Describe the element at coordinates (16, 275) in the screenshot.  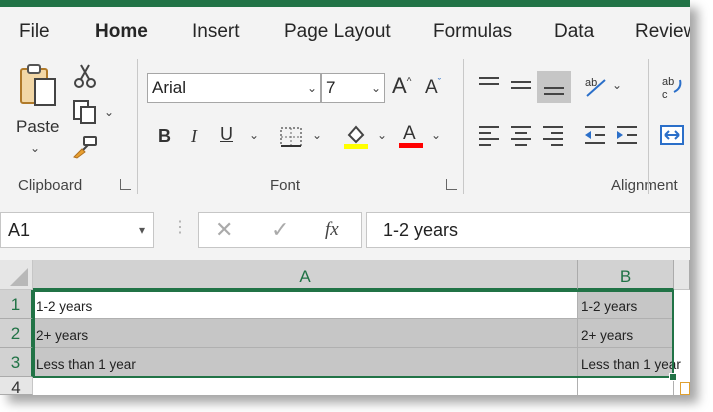
I see `select-all-corner` at that location.